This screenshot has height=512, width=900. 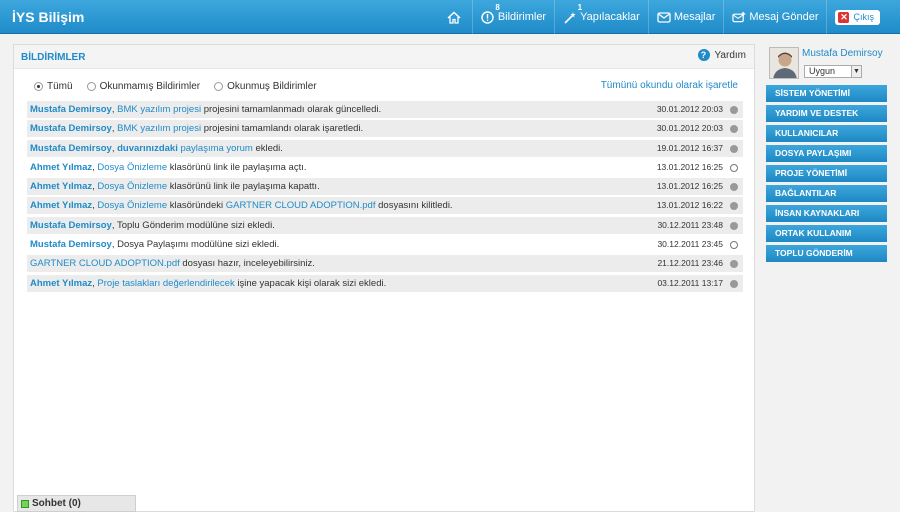 I want to click on send-message-label: Mesaj Gönder, so click(x=784, y=17).